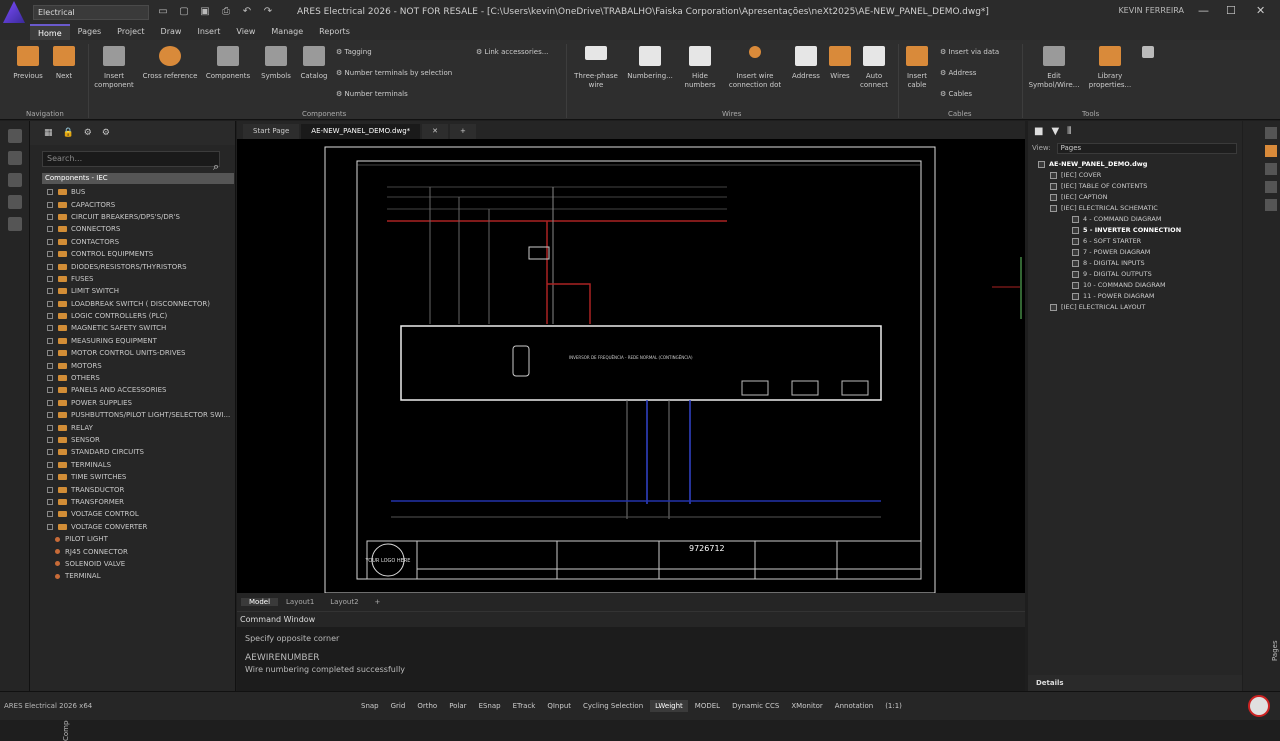 Image resolution: width=1280 pixels, height=741 pixels. What do you see at coordinates (132, 341) in the screenshot?
I see `tree-folder: MEASURING EQUIPMENT` at bounding box center [132, 341].